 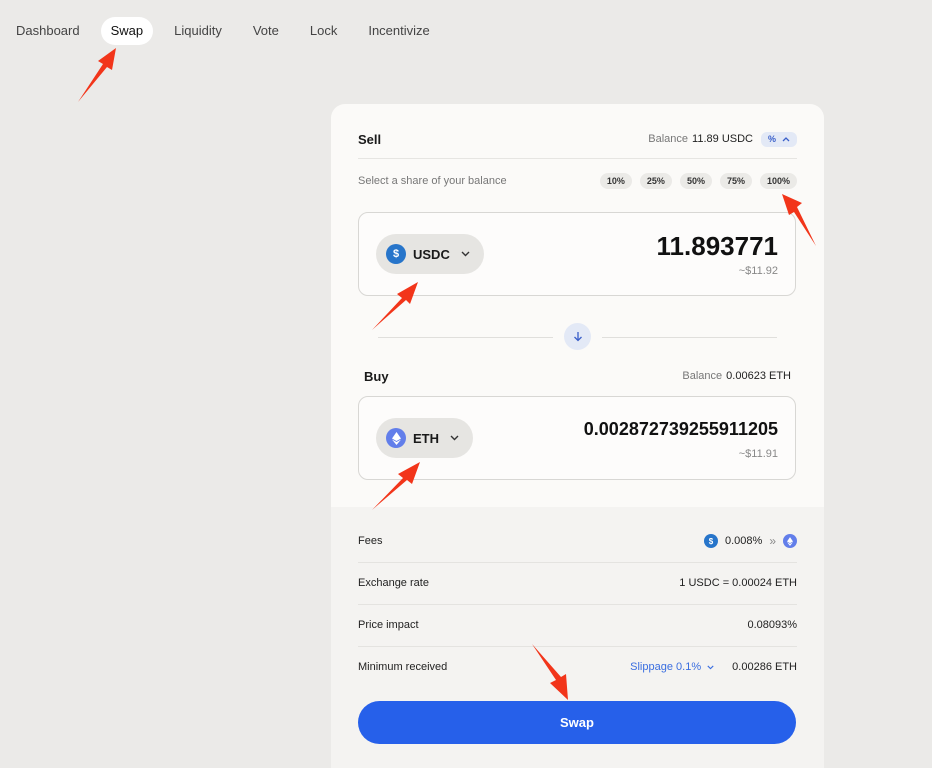 I want to click on price-impact-row: Price impact 0.08093%, so click(x=577, y=625).